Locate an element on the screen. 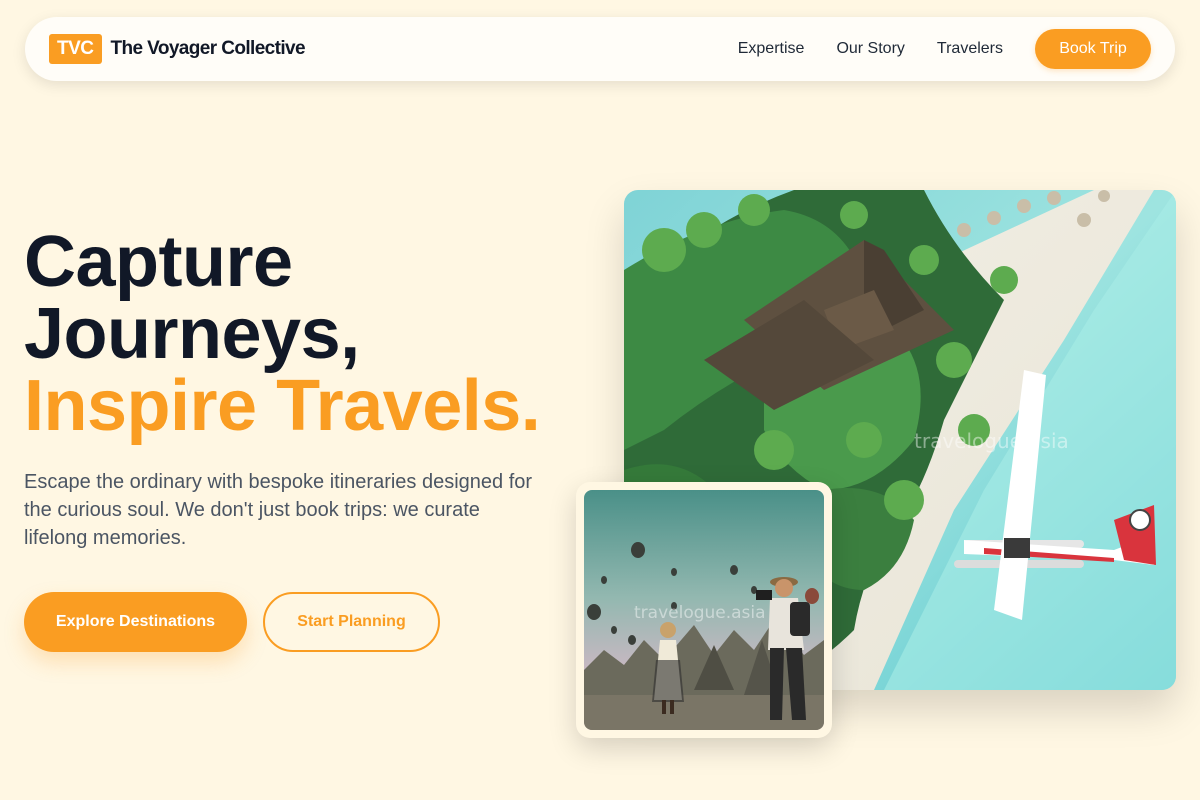 This screenshot has height=800, width=1200. balloon-travelers-photo: travelogue.asia is located at coordinates (704, 610).